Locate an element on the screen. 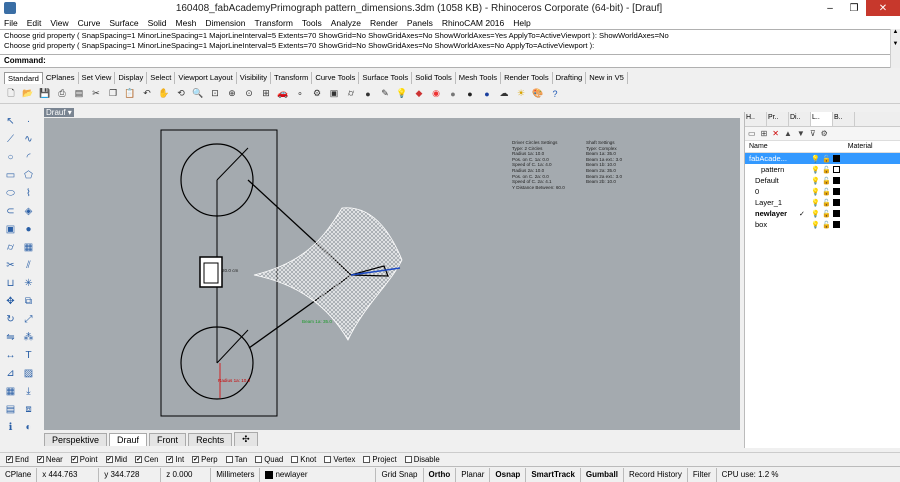  car-icon: 🚗 is located at coordinates (283, 94).